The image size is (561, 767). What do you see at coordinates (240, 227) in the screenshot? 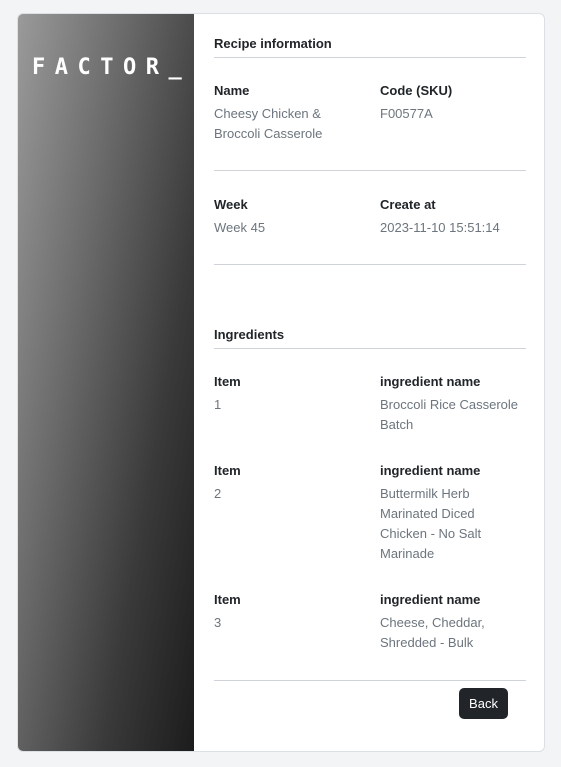
I see `week-value: Week 45` at bounding box center [240, 227].